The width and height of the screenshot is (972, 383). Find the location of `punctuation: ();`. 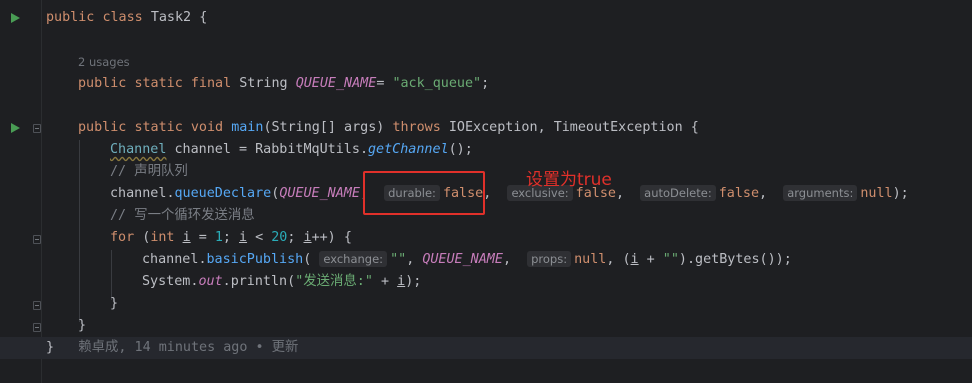

punctuation: (); is located at coordinates (460, 149).